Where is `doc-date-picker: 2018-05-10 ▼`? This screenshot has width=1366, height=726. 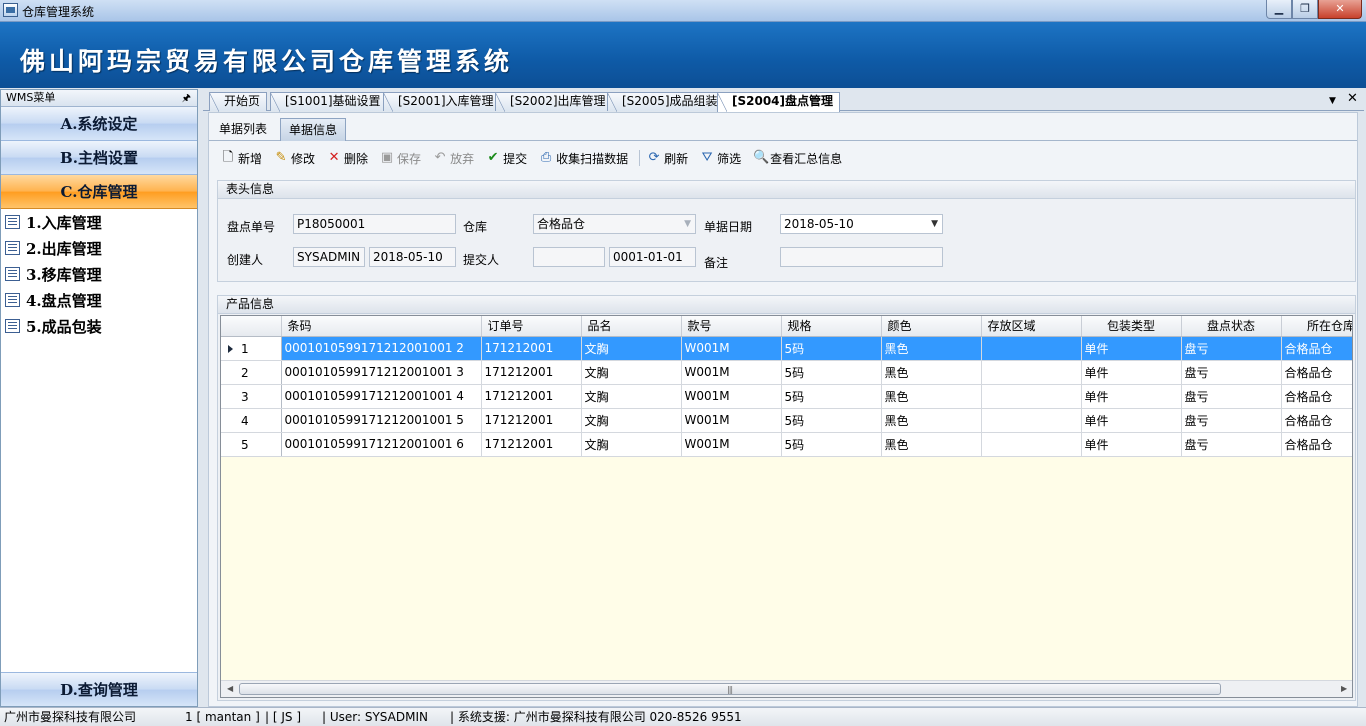 doc-date-picker: 2018-05-10 ▼ is located at coordinates (861, 224).